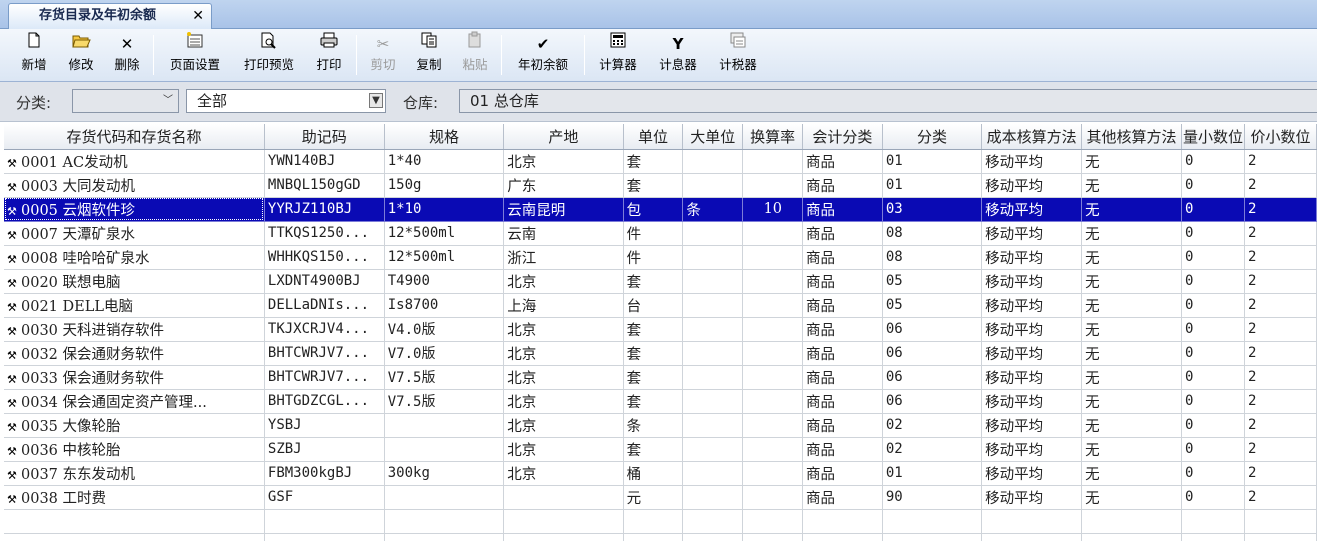 Image resolution: width=1317 pixels, height=541 pixels. What do you see at coordinates (444, 233) in the screenshot?
I see `cell-spec: 12*500ml` at bounding box center [444, 233].